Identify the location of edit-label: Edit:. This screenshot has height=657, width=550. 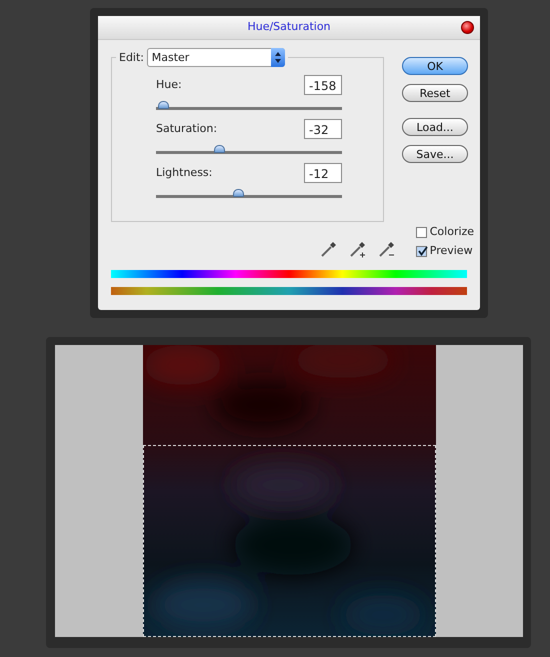
(131, 57).